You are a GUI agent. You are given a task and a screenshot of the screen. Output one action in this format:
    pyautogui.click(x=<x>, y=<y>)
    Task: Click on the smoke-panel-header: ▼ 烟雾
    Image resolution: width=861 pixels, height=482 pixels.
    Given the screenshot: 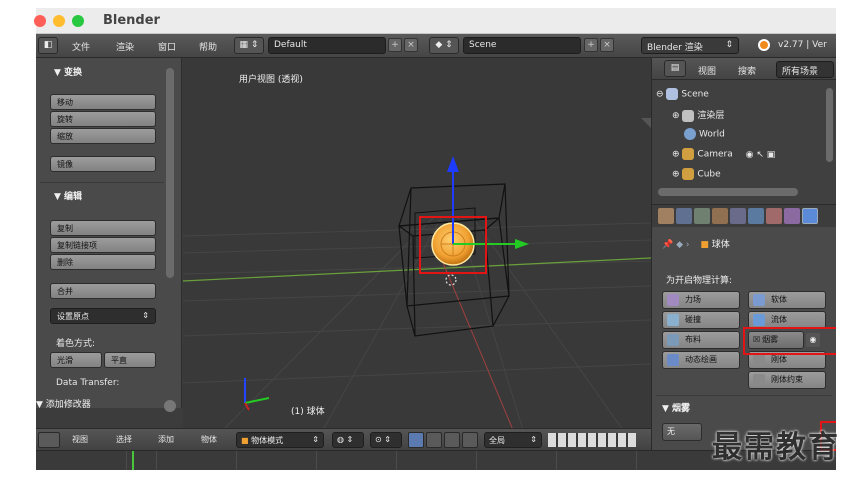 What is the action you would take?
    pyautogui.click(x=676, y=409)
    